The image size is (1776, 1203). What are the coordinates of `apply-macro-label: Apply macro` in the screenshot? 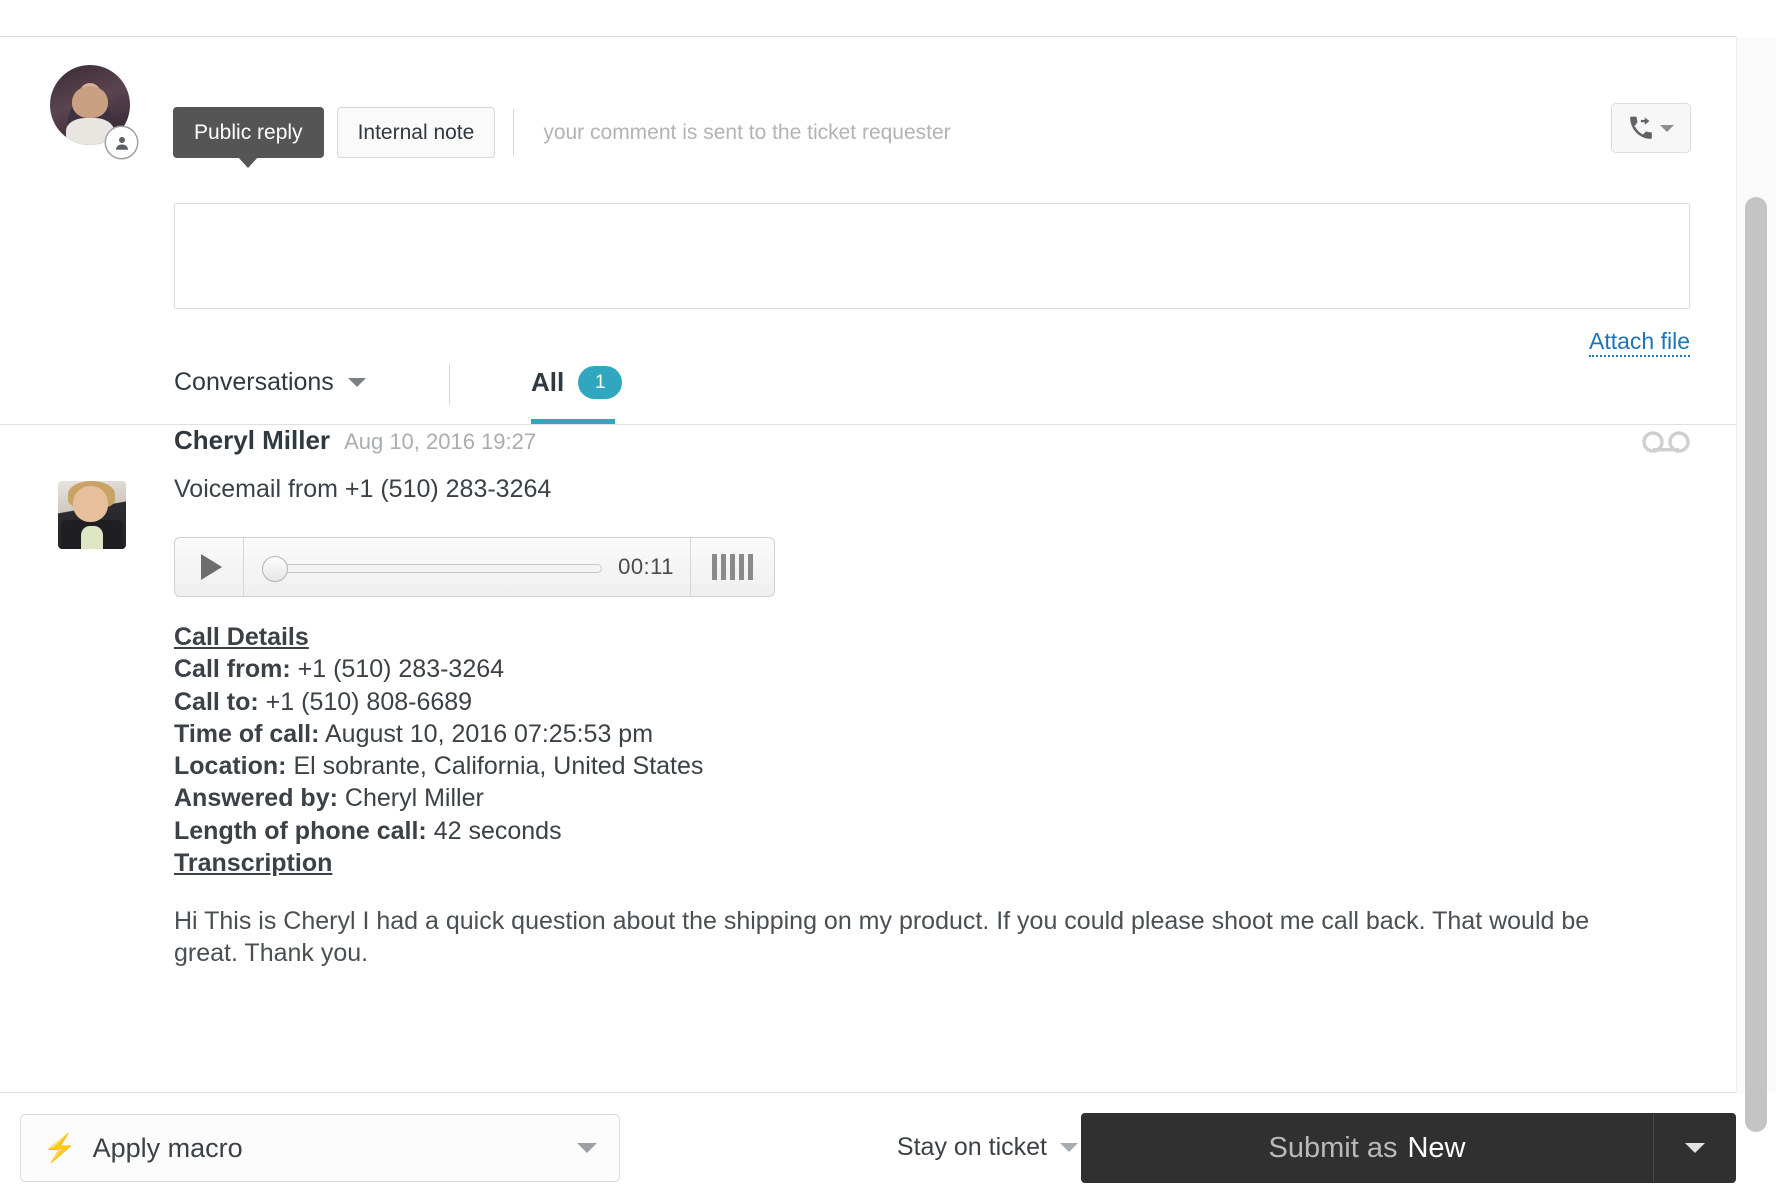 It's located at (167, 1147).